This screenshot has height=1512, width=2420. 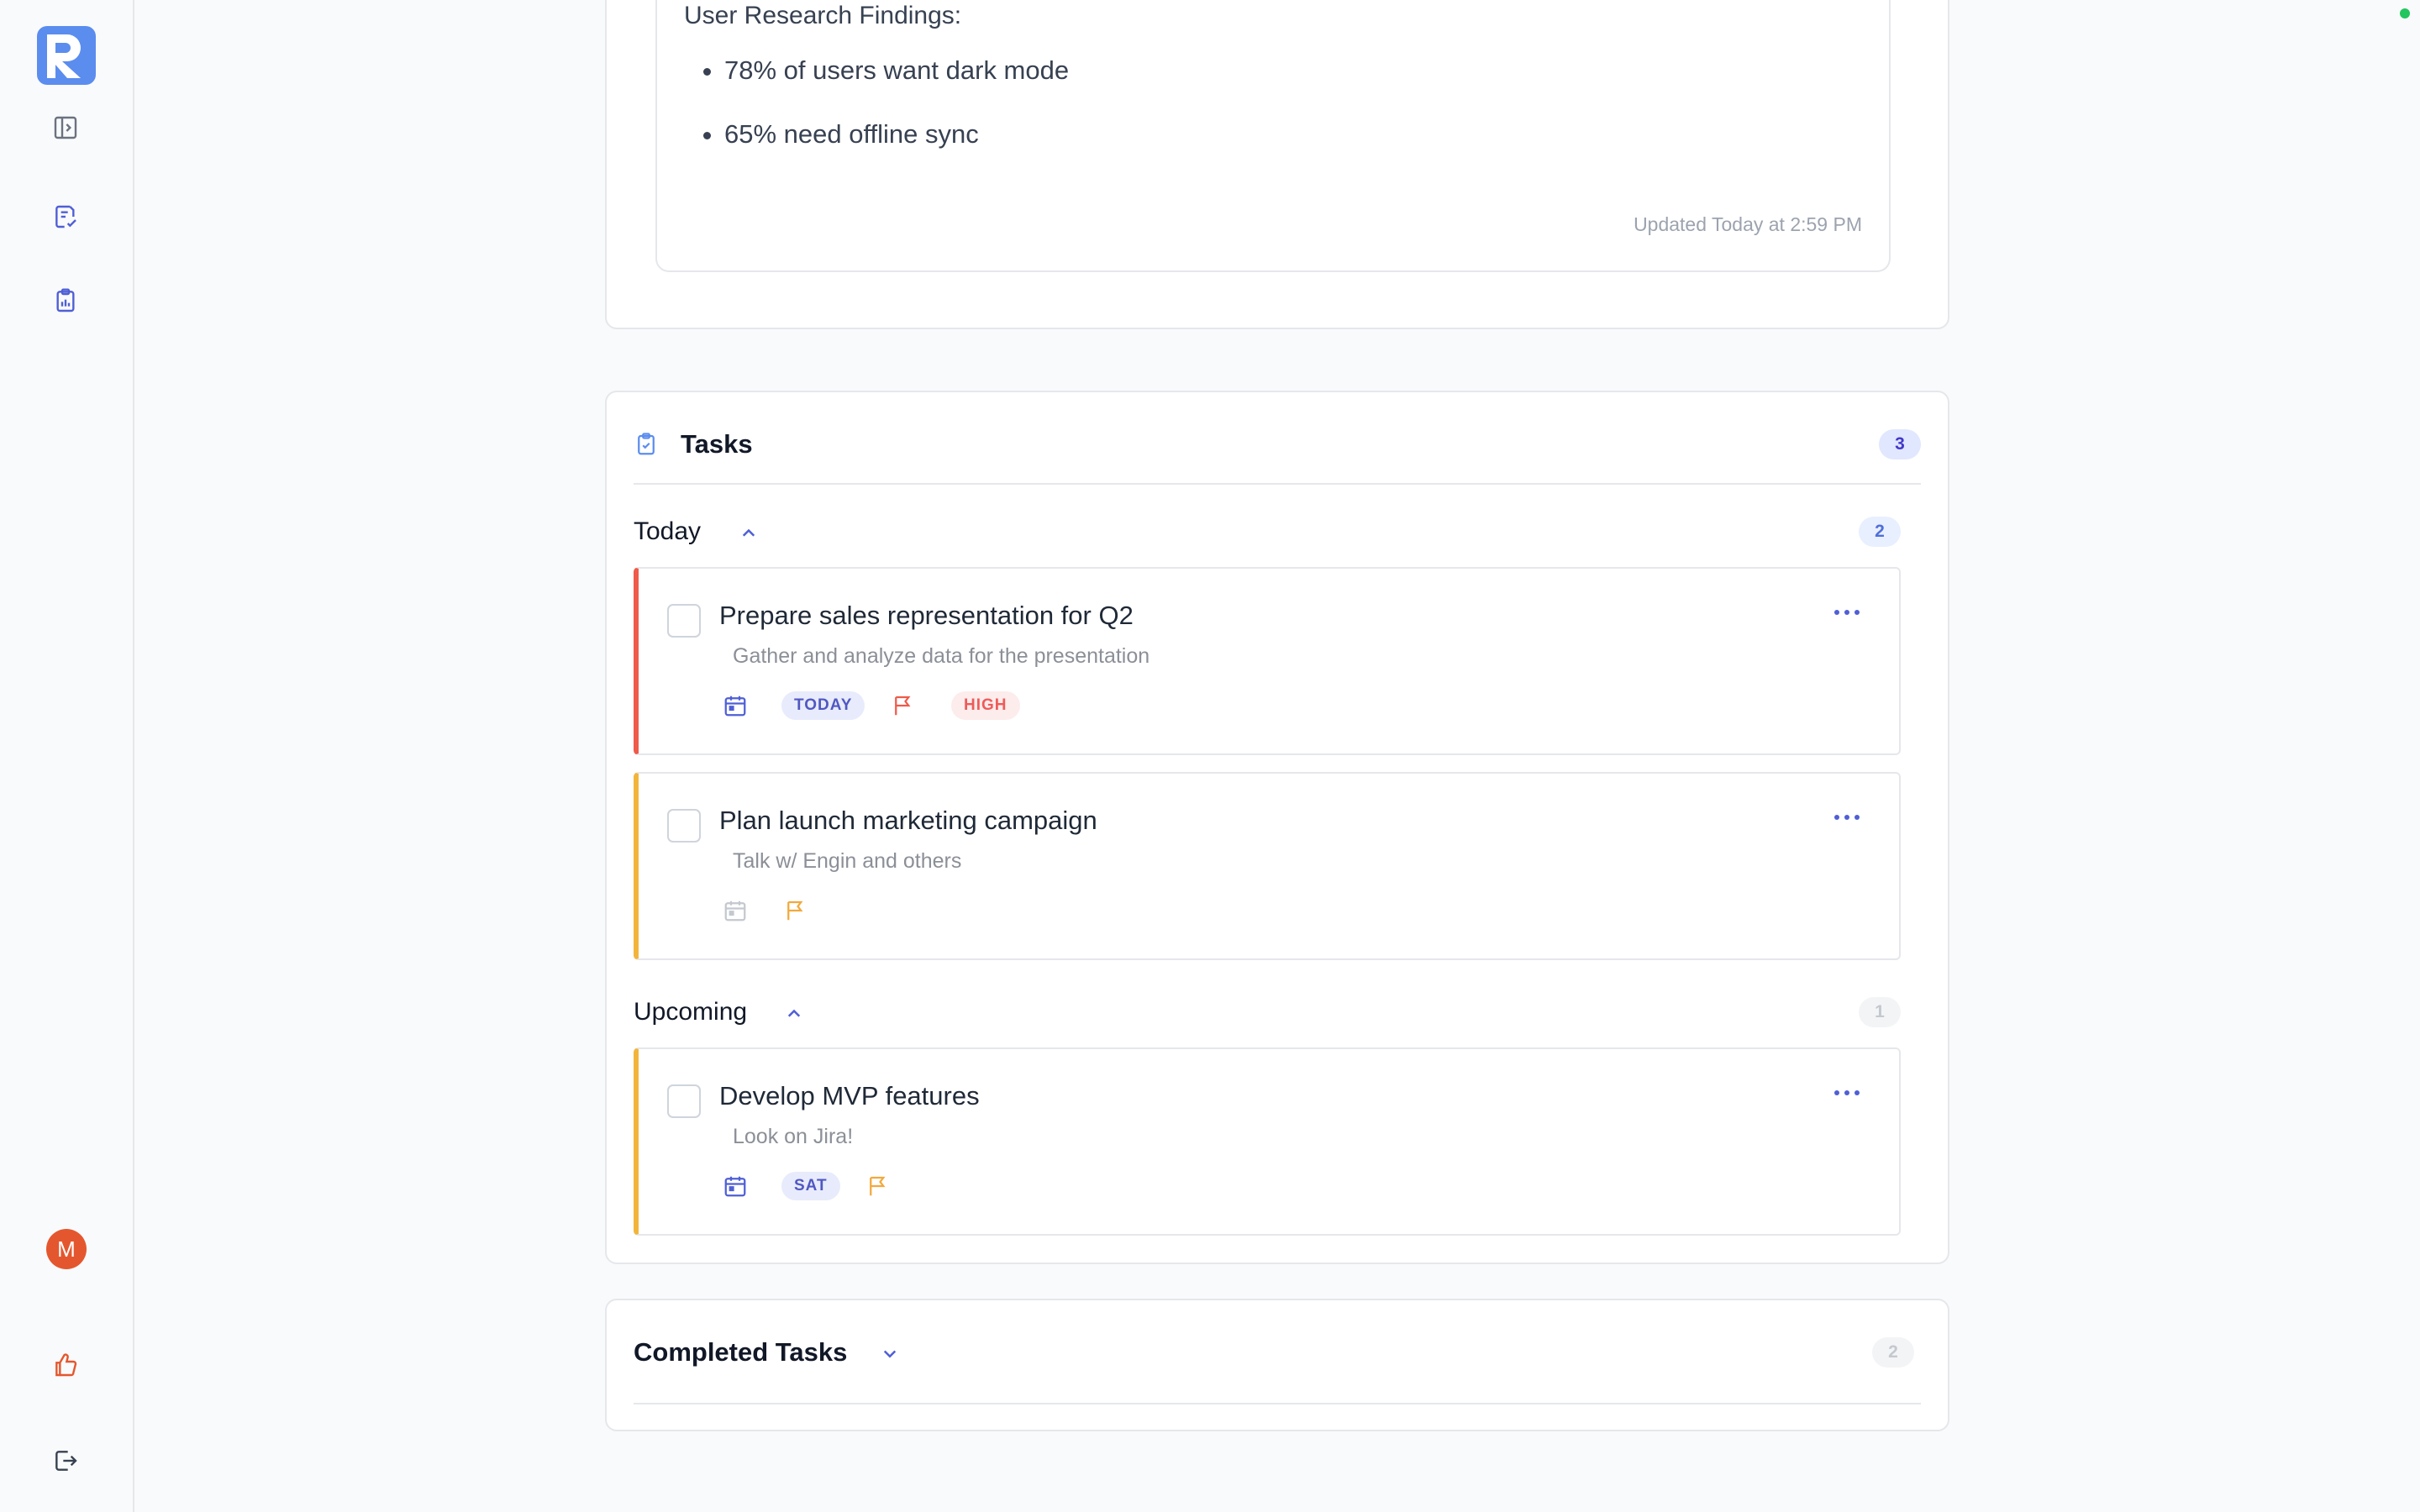 I want to click on note-updated-timestamp: Updated Today at 2:59 PM, so click(x=1748, y=224).